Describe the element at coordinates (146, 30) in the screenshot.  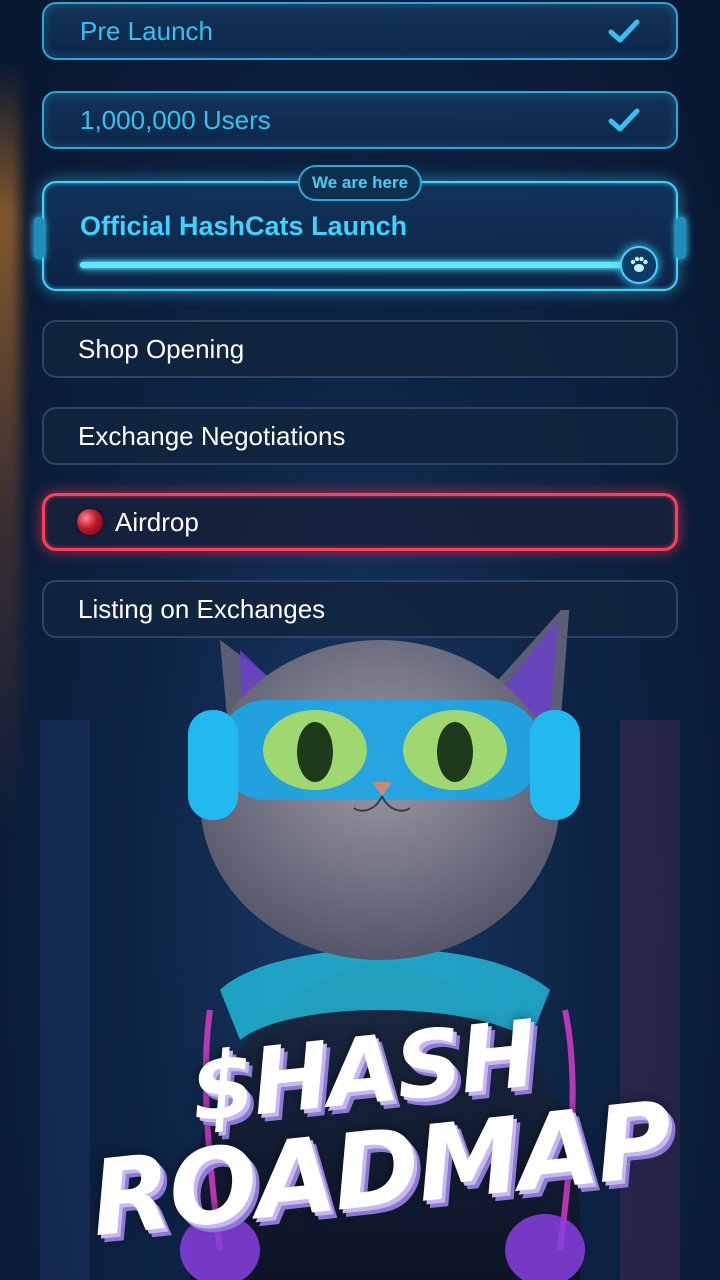
I see `milestone-label: Pre Launch` at that location.